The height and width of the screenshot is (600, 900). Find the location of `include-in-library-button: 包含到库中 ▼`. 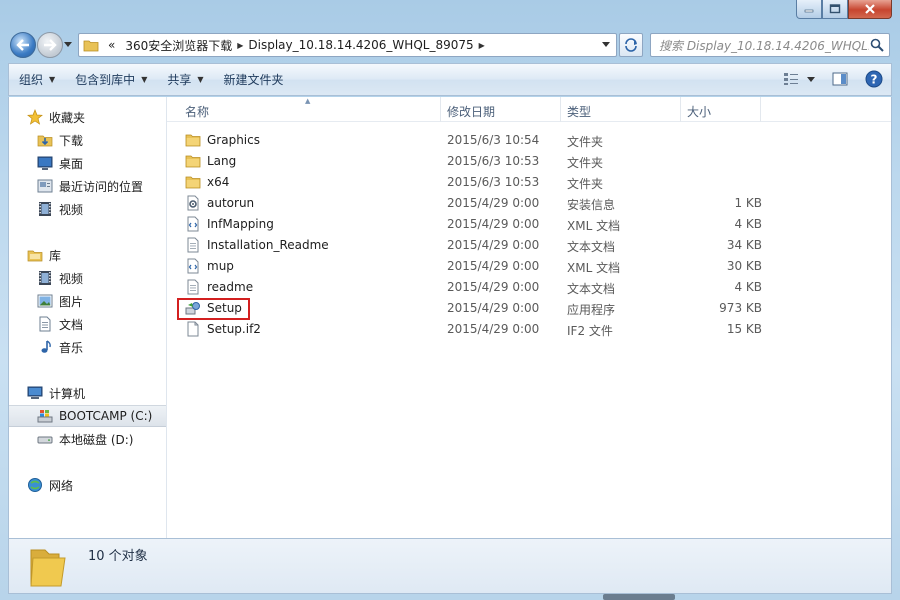

include-in-library-button: 包含到库中 ▼ is located at coordinates (111, 79).